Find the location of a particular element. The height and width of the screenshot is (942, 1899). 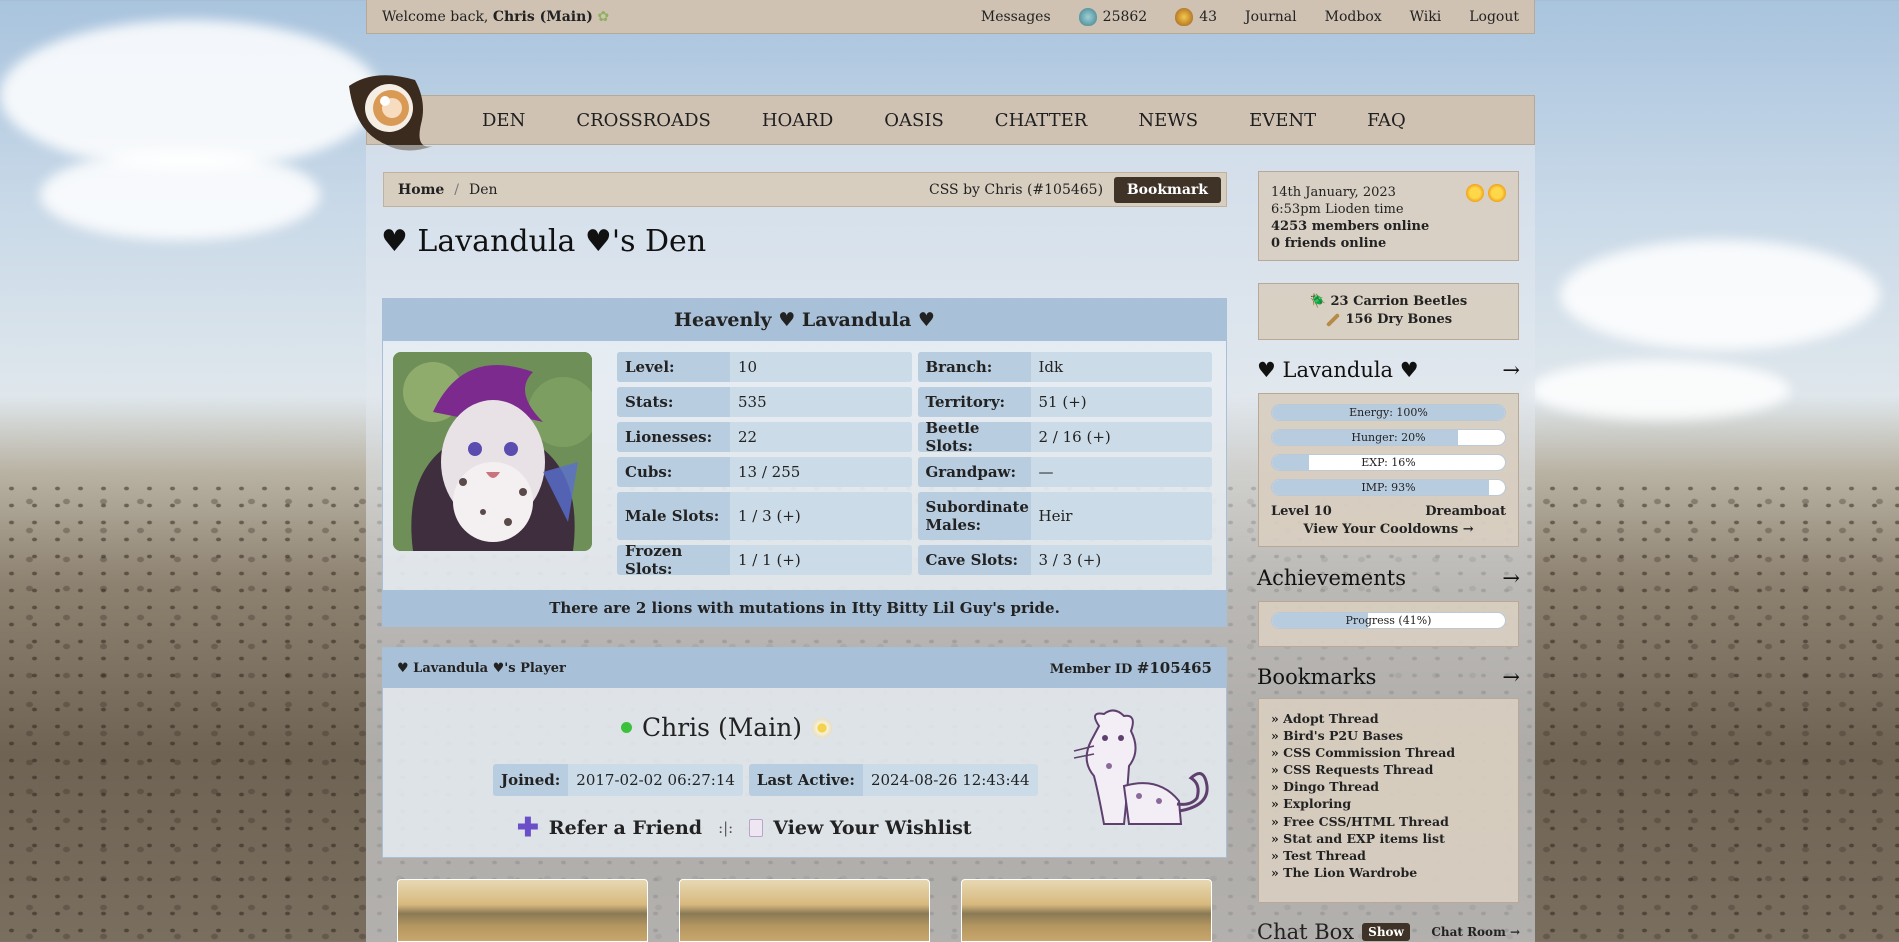

hunger-label: Hunger: 20% is located at coordinates (1388, 437).